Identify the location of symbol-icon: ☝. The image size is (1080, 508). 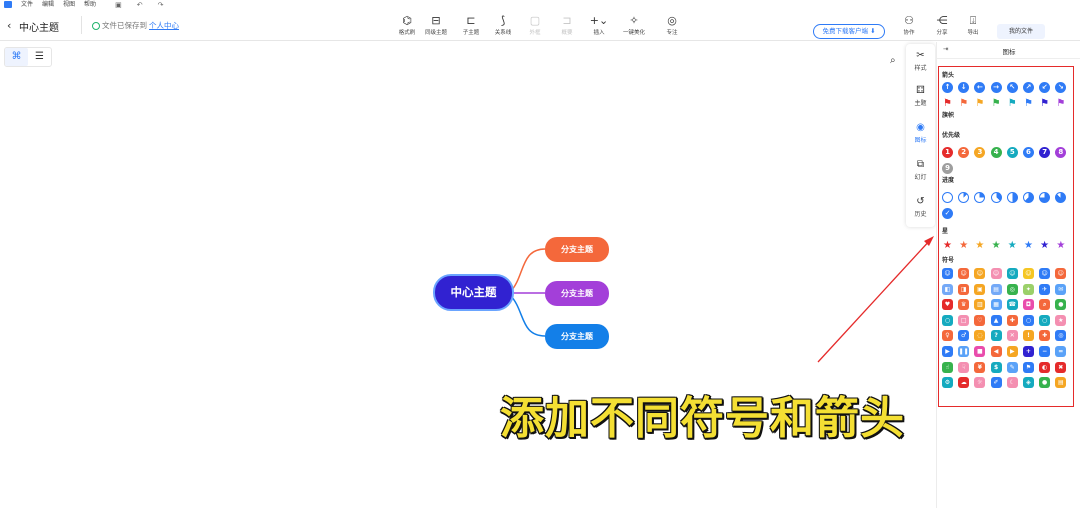
(947, 367).